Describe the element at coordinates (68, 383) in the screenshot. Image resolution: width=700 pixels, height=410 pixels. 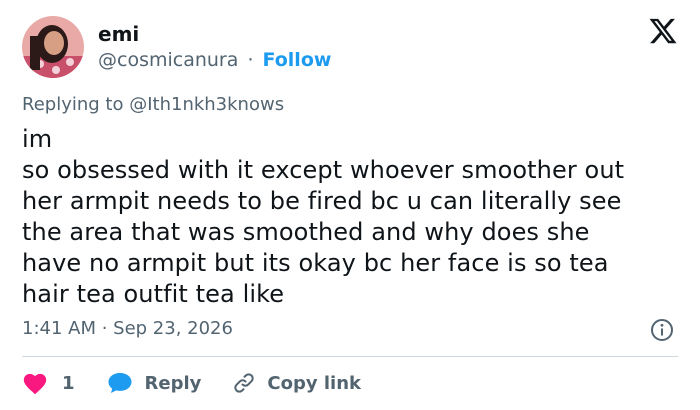
I see `like-count: 1` at that location.